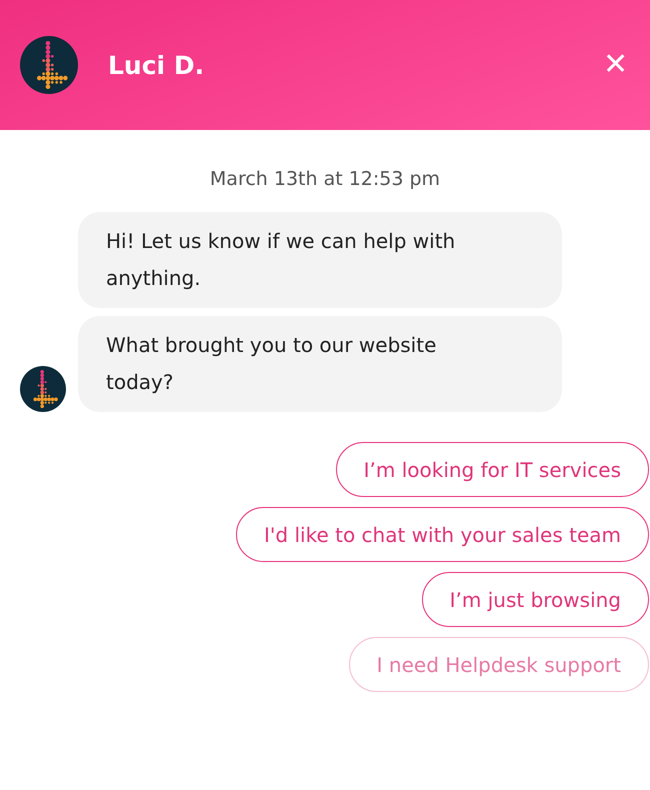  Describe the element at coordinates (157, 65) in the screenshot. I see `agent-name: Luci D.` at that location.